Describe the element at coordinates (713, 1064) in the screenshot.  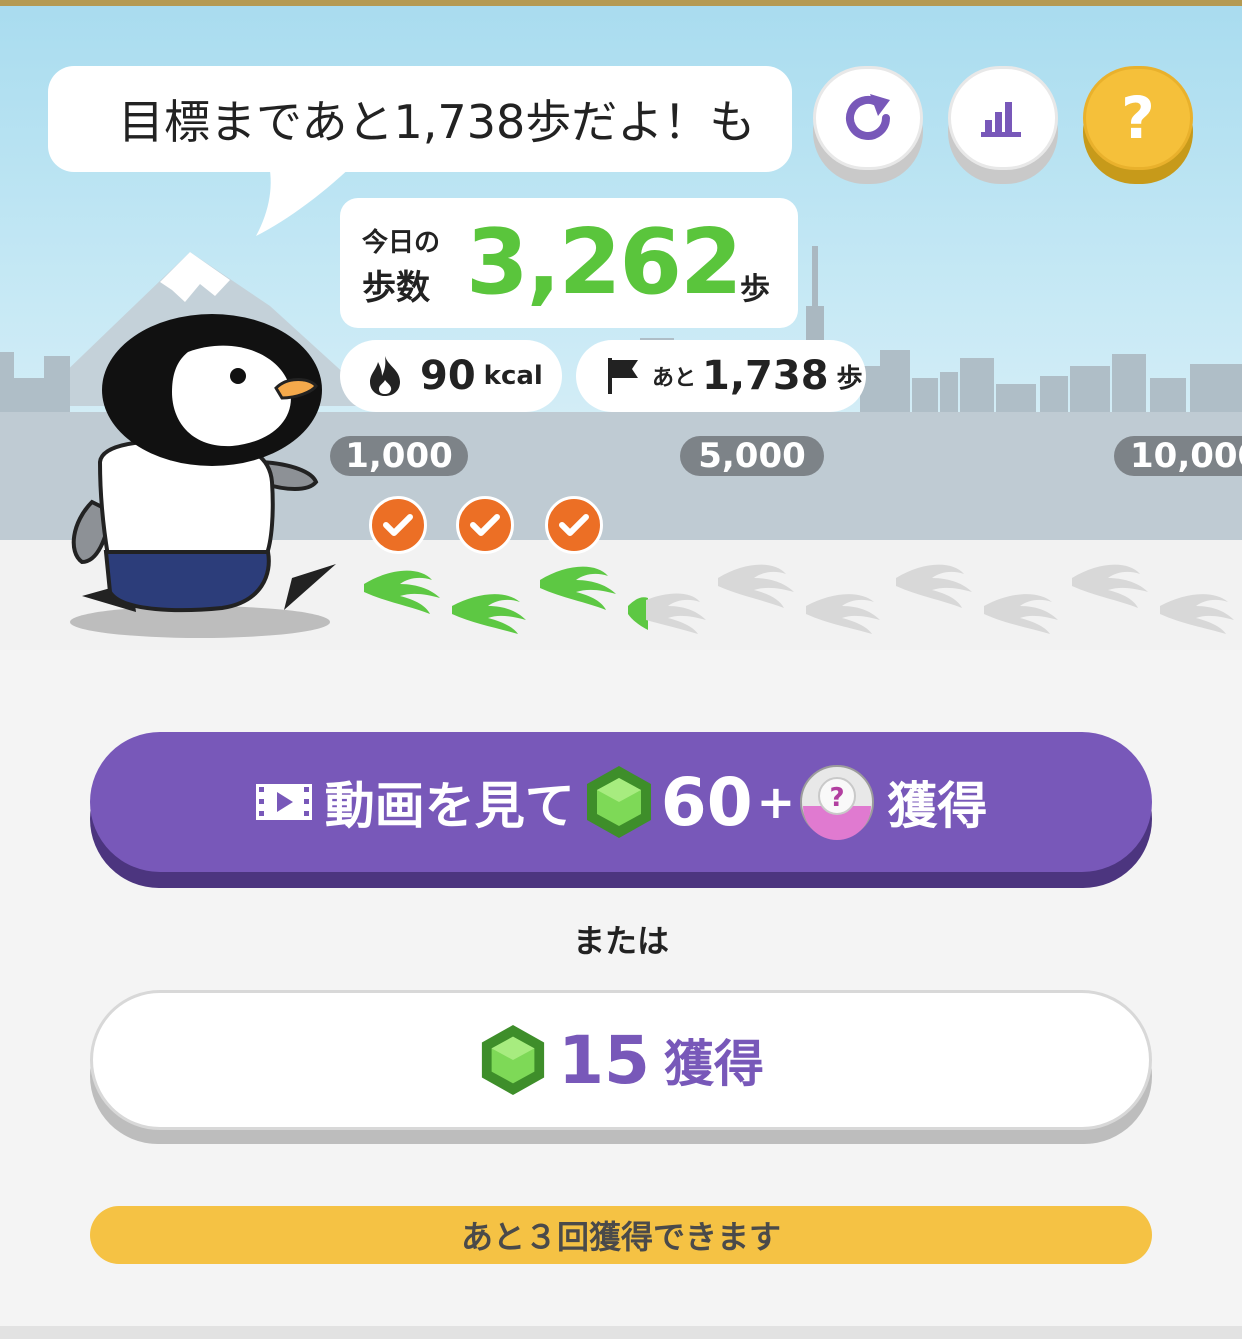
I see `gem-button-text: 獲得` at that location.